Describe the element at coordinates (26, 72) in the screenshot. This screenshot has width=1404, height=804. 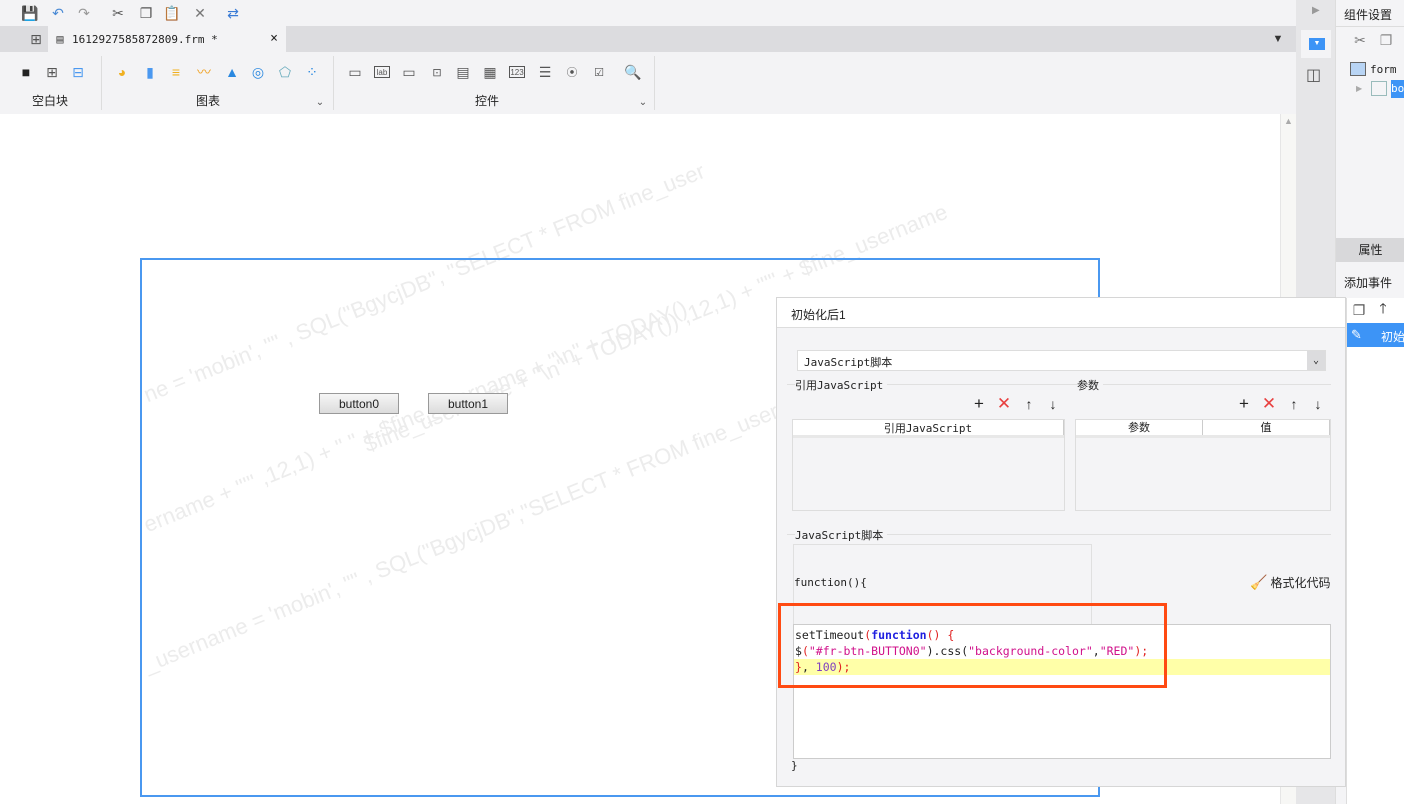
I see `blank-block-icon: ■` at that location.